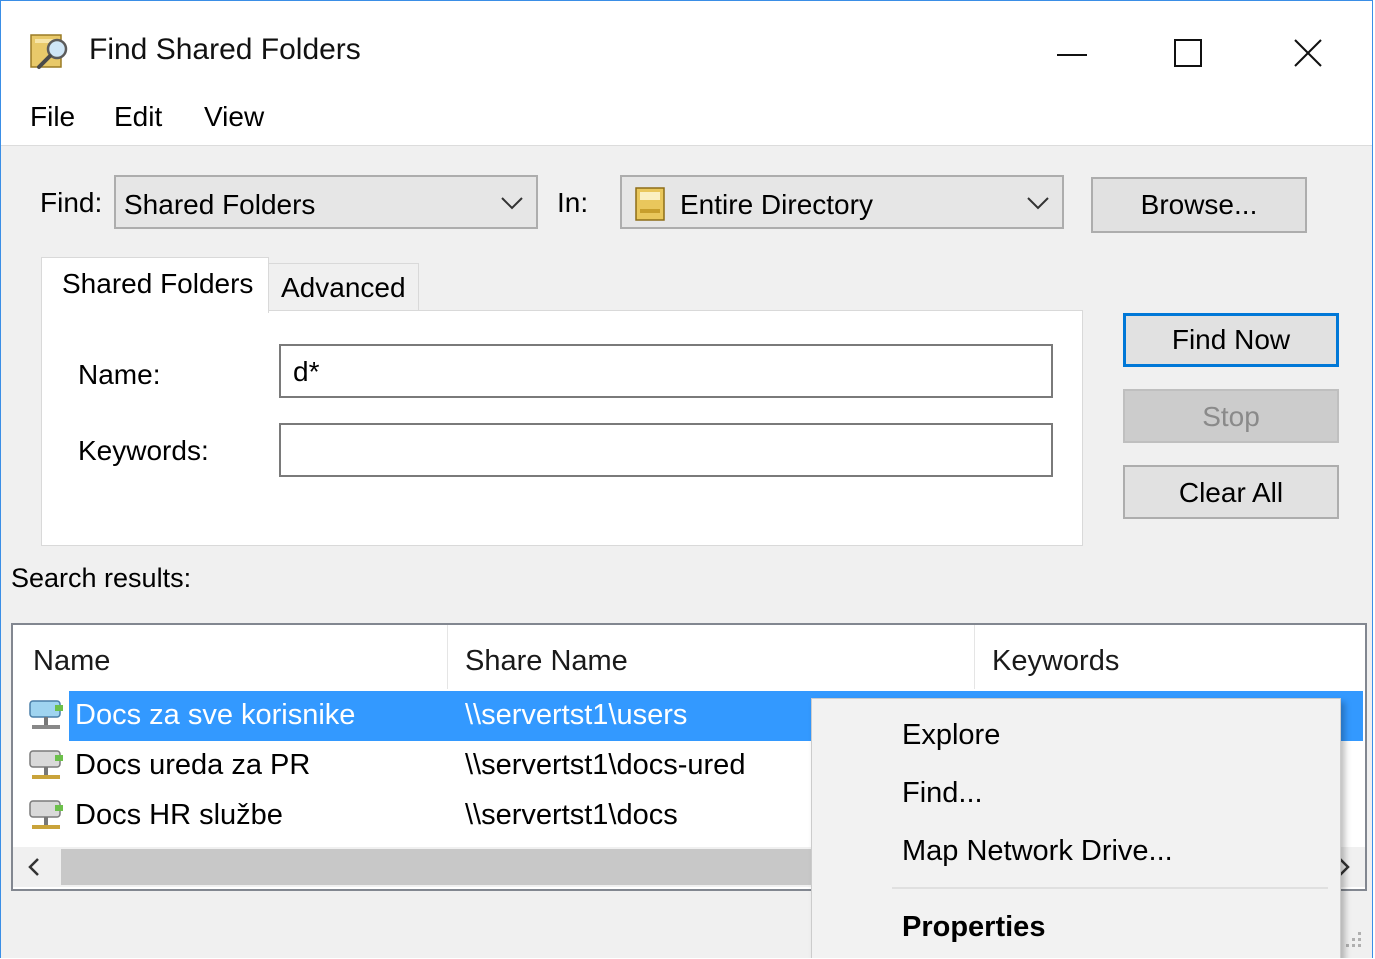  Describe the element at coordinates (101, 578) in the screenshot. I see `search-results-label: Search results:` at that location.